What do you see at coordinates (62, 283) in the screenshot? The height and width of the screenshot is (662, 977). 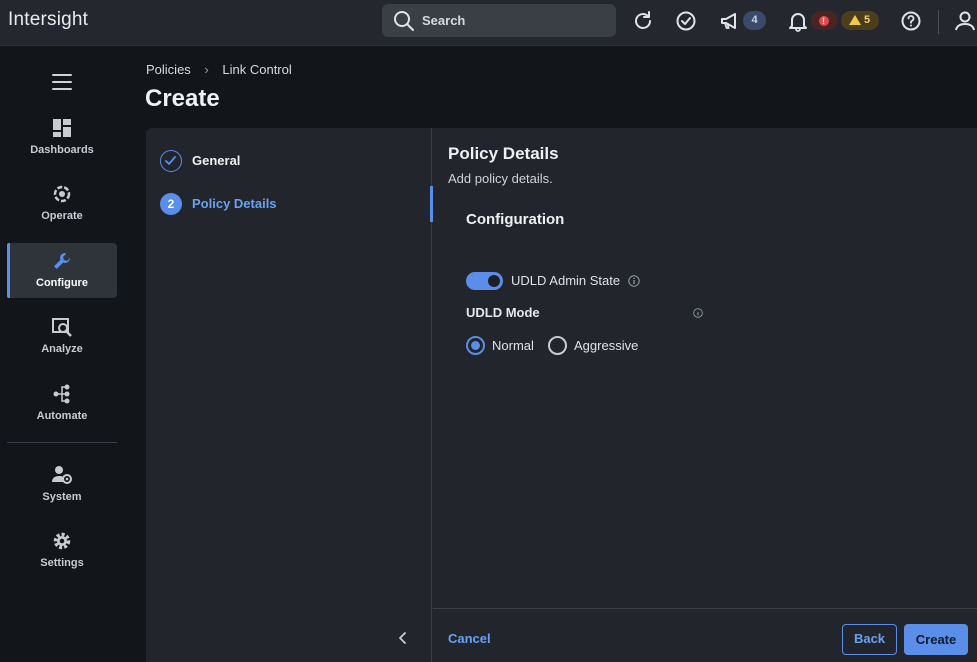 I see `sidebar-item-label: Configure` at bounding box center [62, 283].